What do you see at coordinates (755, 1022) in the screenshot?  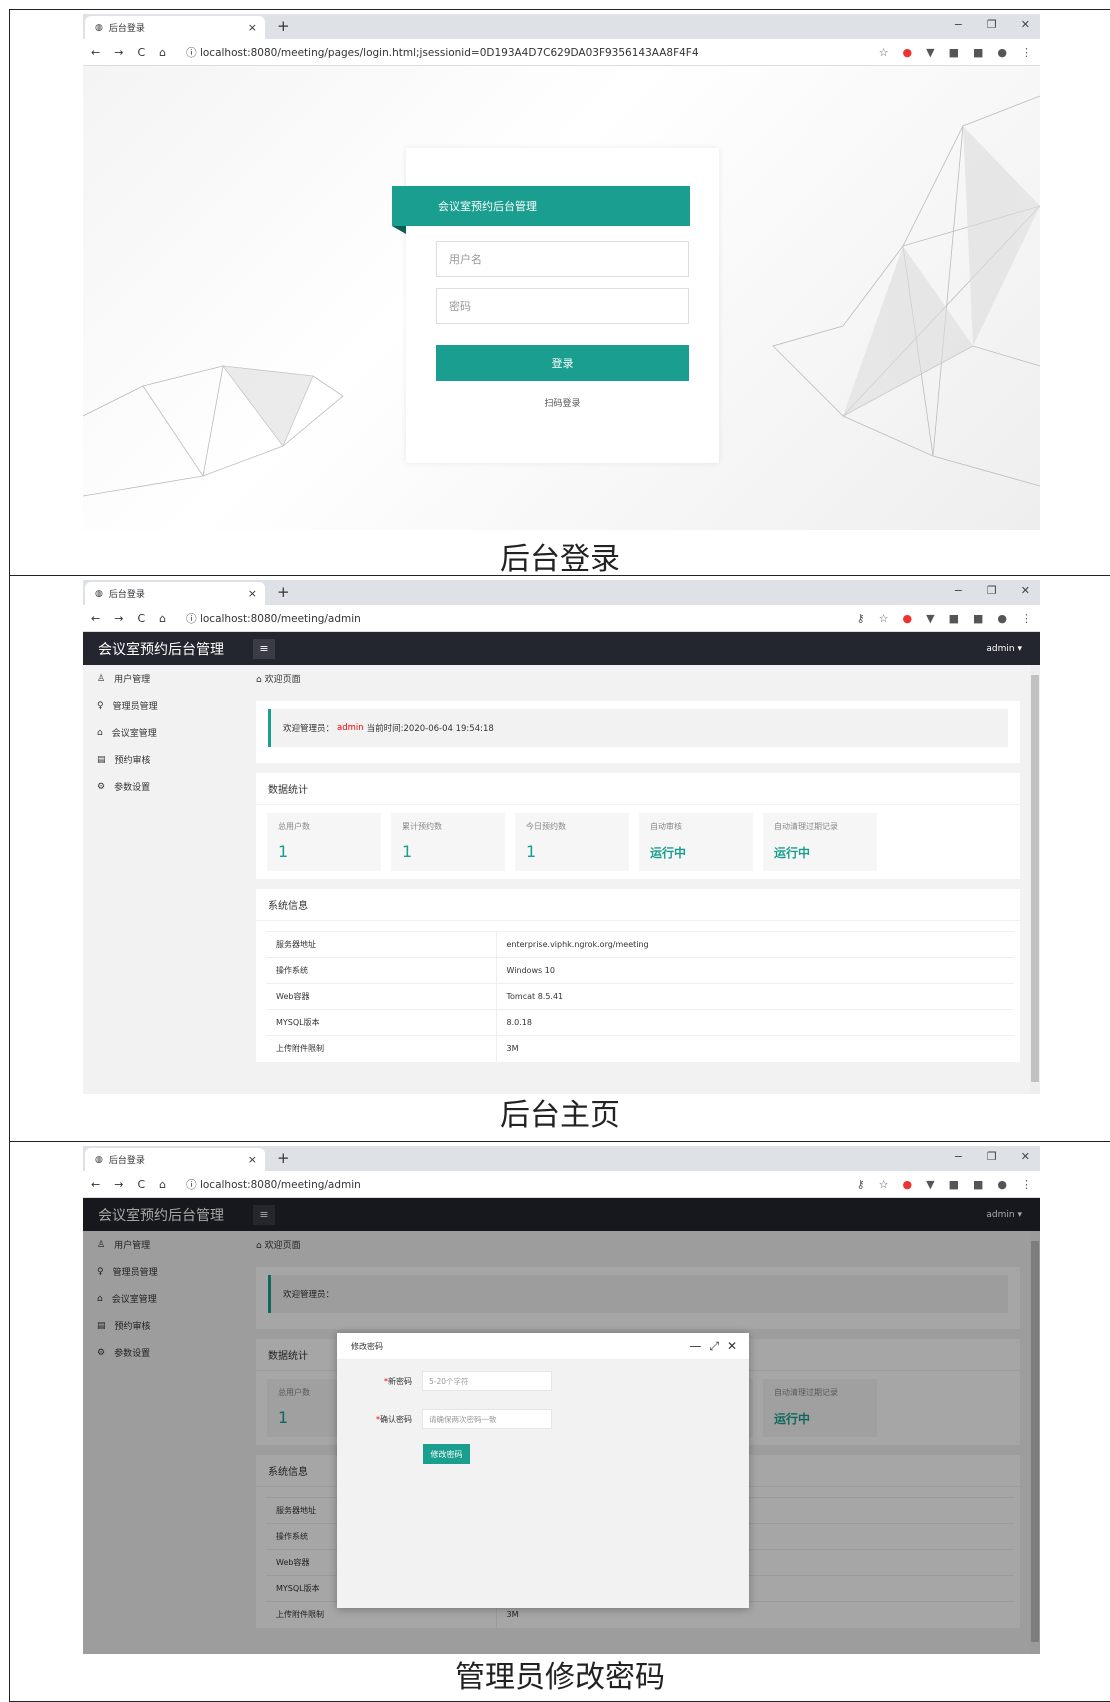 I see `table-cell: 8.0.18` at bounding box center [755, 1022].